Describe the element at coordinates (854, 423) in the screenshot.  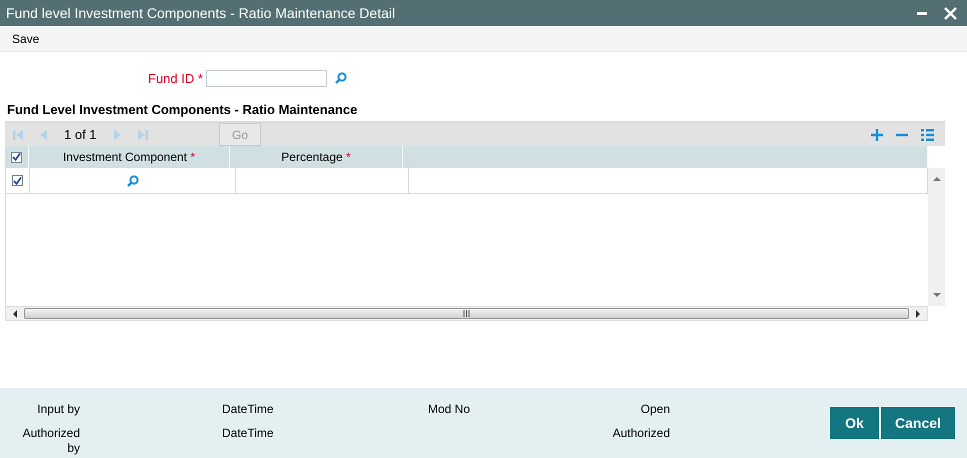
I see `ok-button: Ok` at that location.